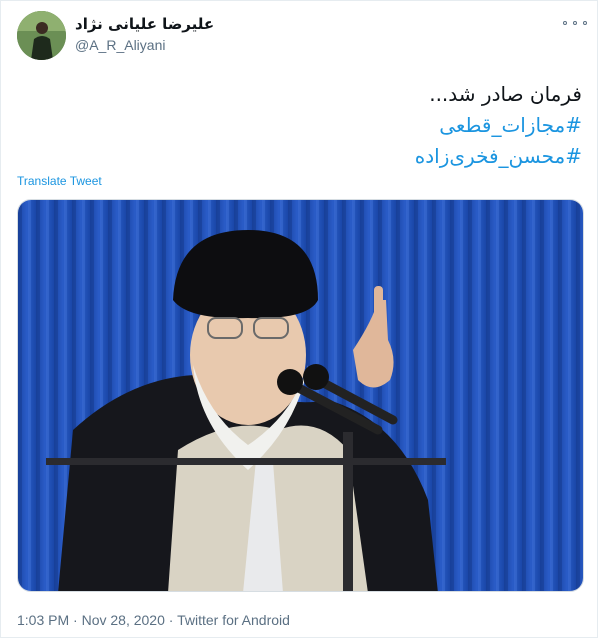 The image size is (598, 638). Describe the element at coordinates (59, 181) in the screenshot. I see `translate-tweet-link: Translate Tweet` at that location.